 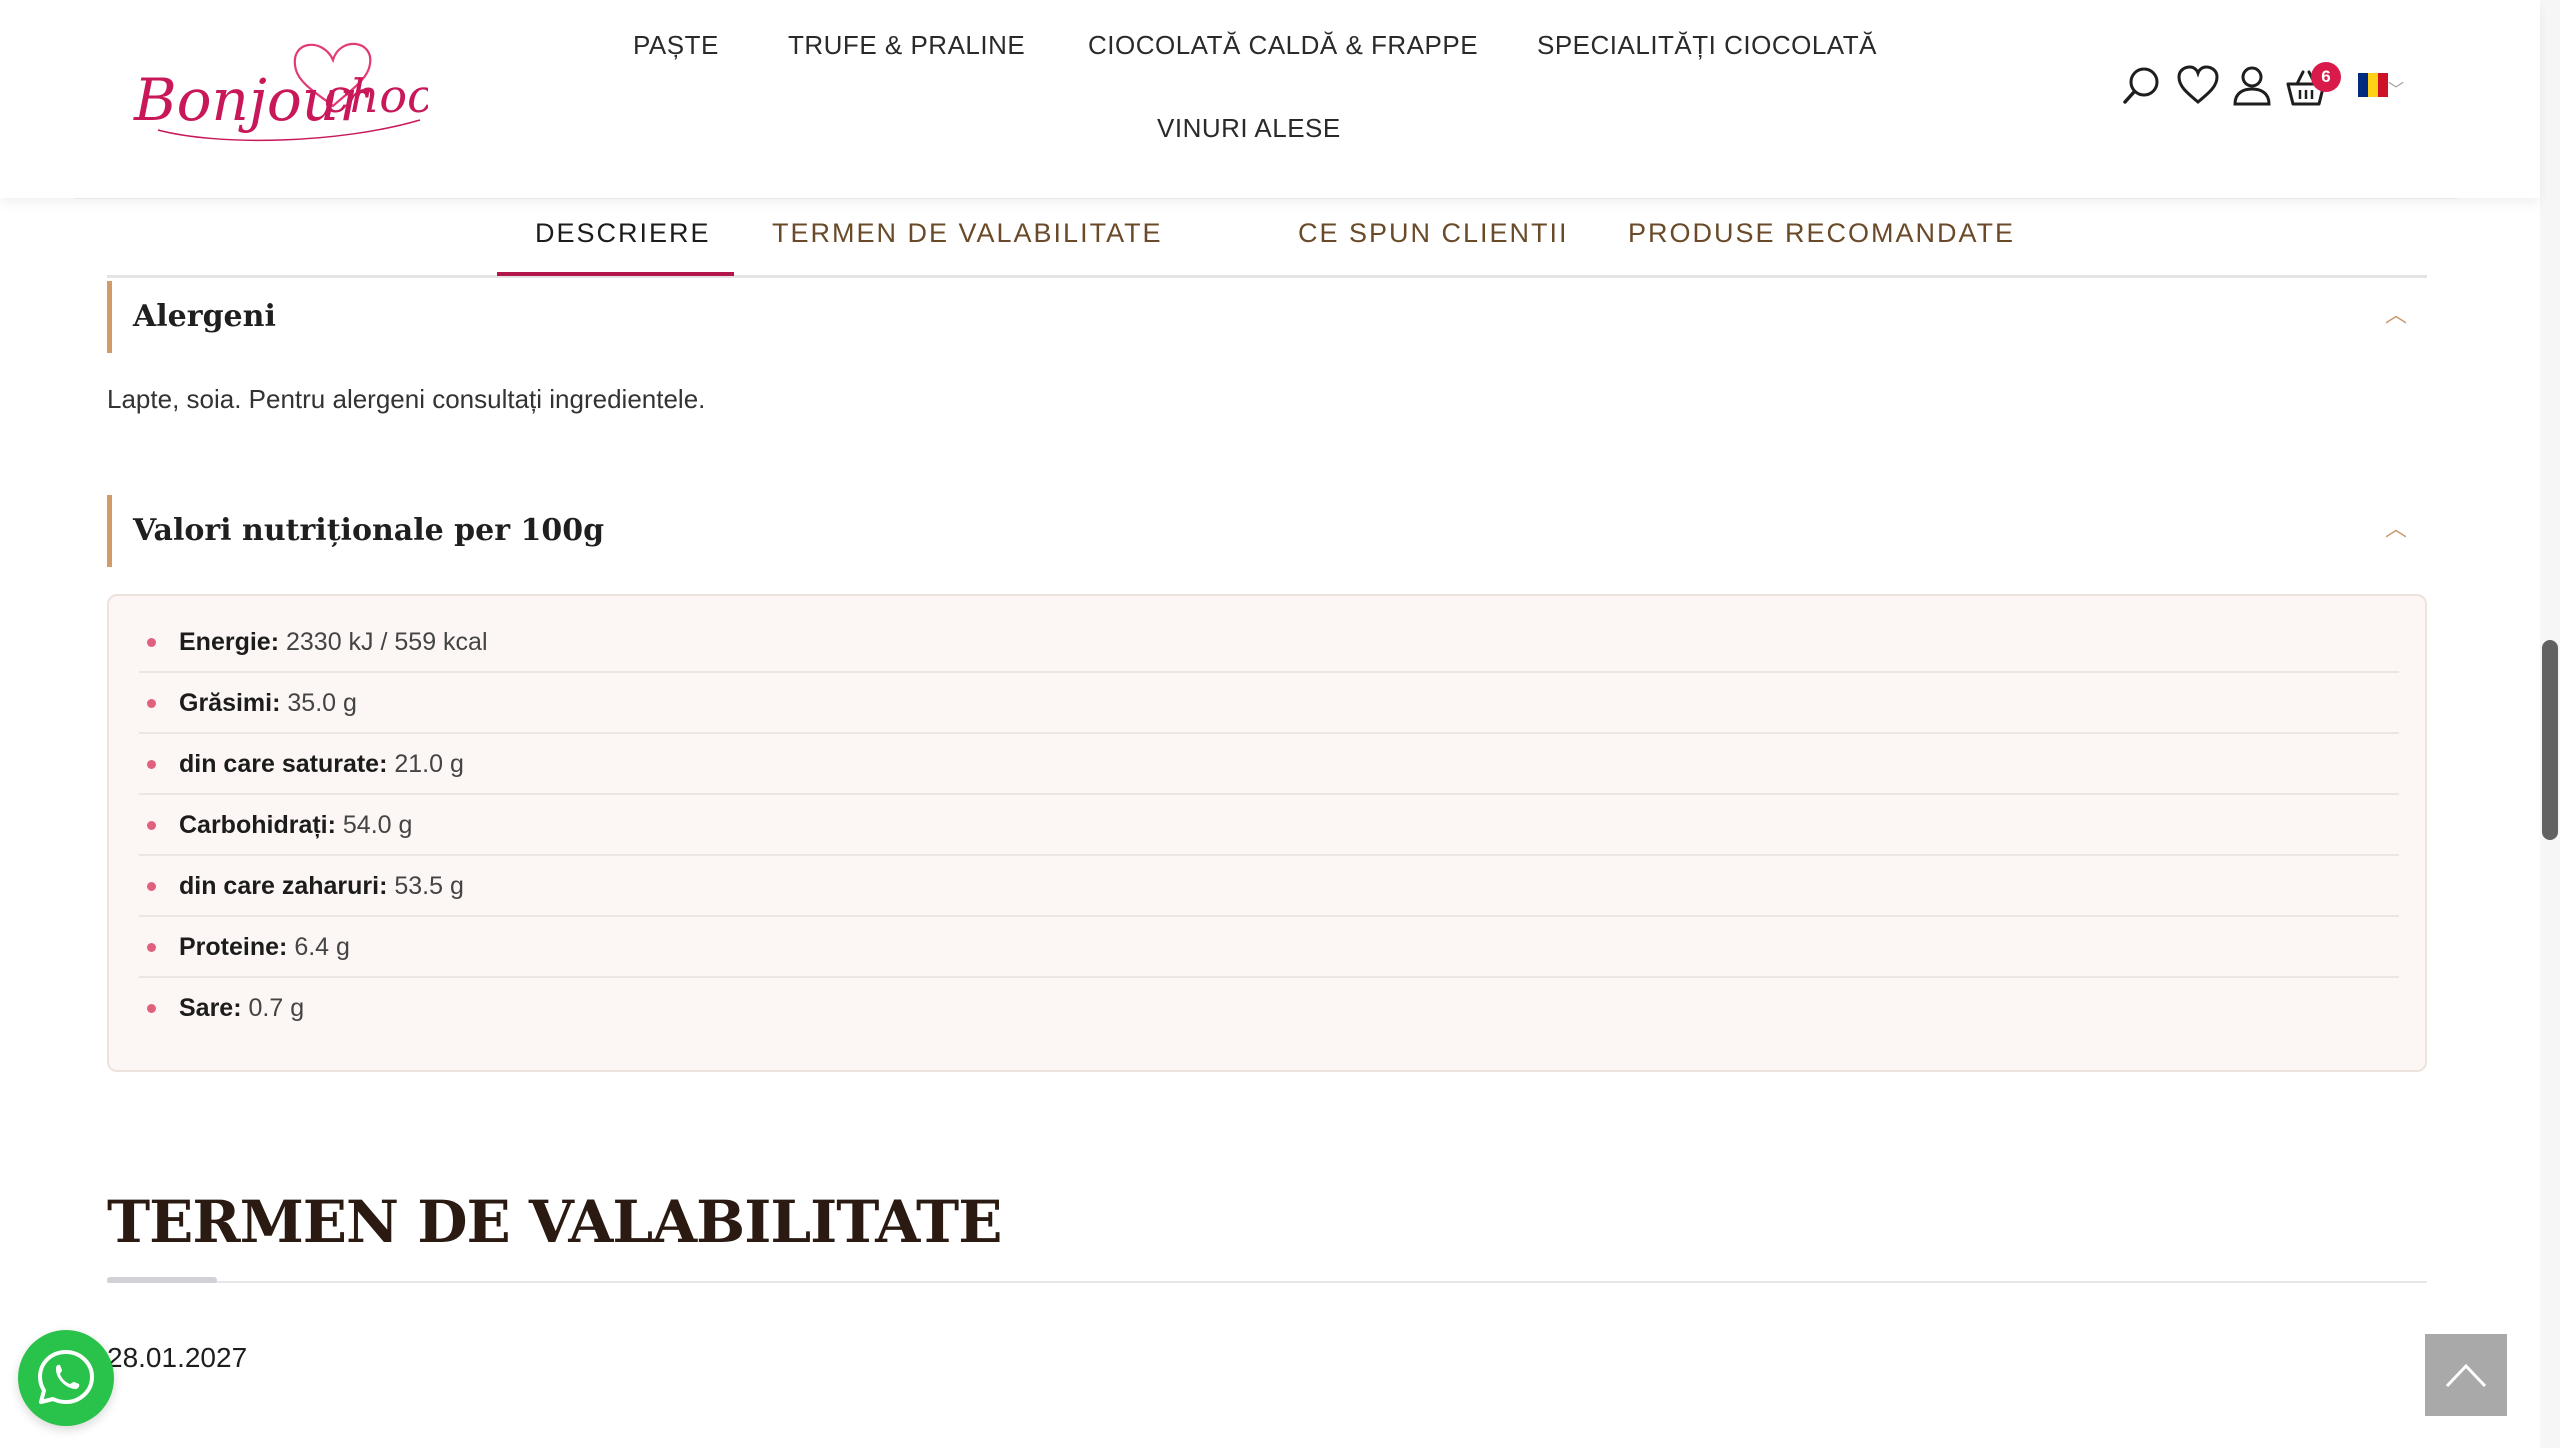 I want to click on nutrition-row: din care zaharuri: 53.5 g, so click(x=1269, y=886).